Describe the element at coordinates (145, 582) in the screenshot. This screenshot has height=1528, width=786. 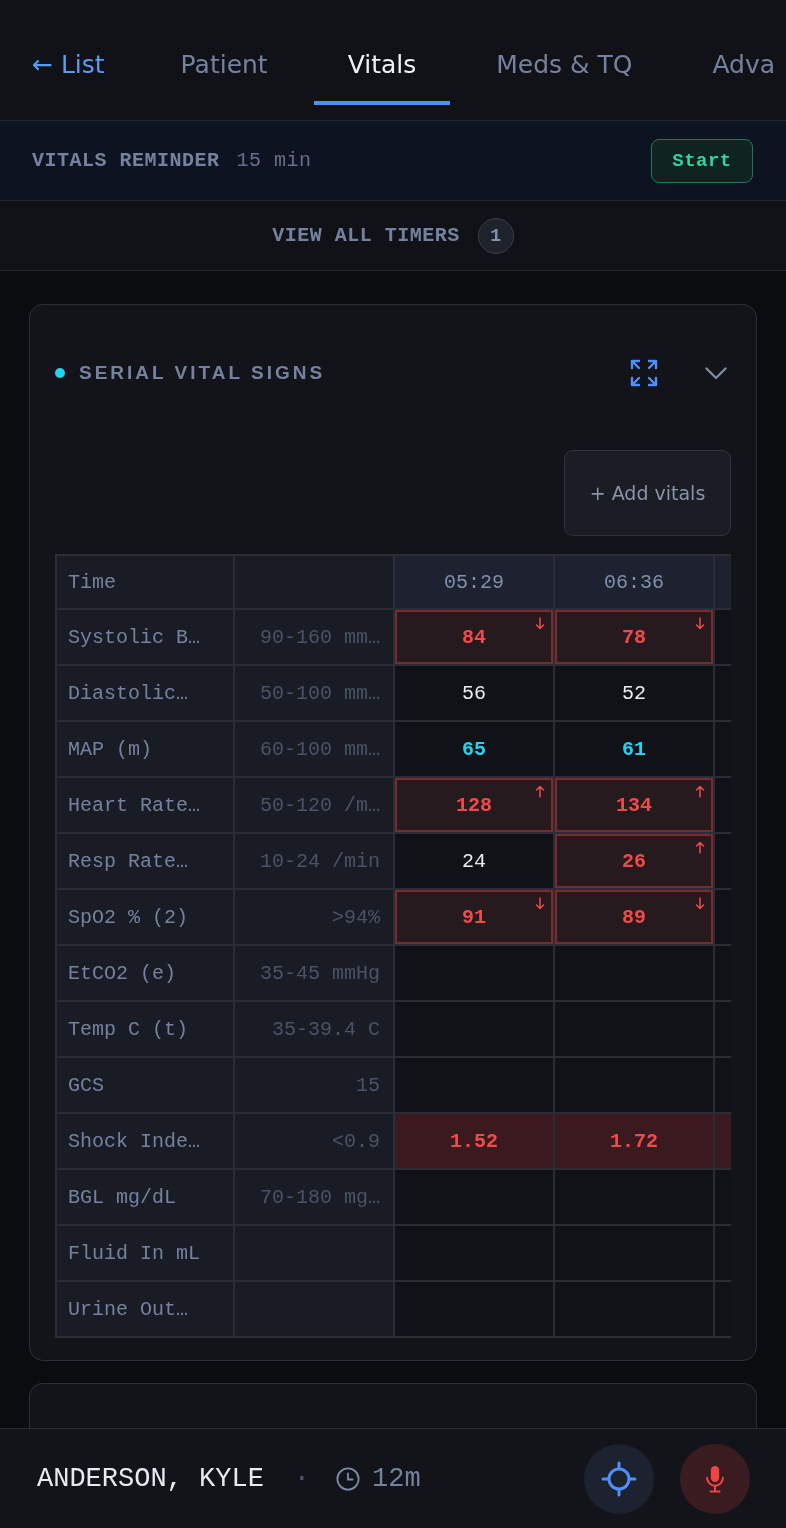
I see `column-header: Time` at that location.